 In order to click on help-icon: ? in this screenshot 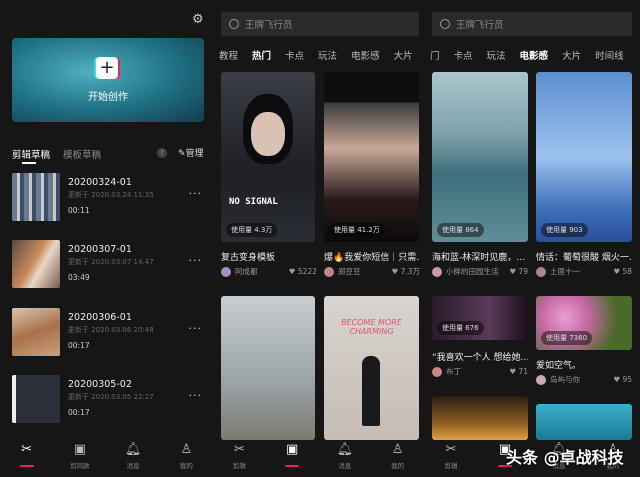, I will do `click(162, 153)`.